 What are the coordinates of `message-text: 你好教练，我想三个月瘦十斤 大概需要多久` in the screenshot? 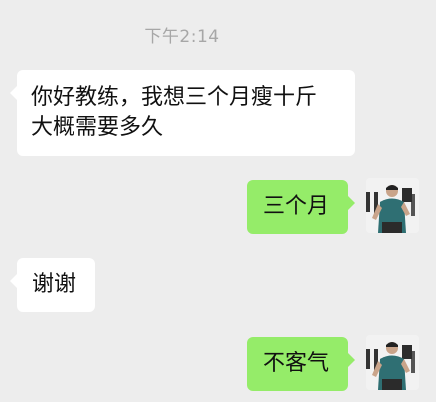 It's located at (174, 112).